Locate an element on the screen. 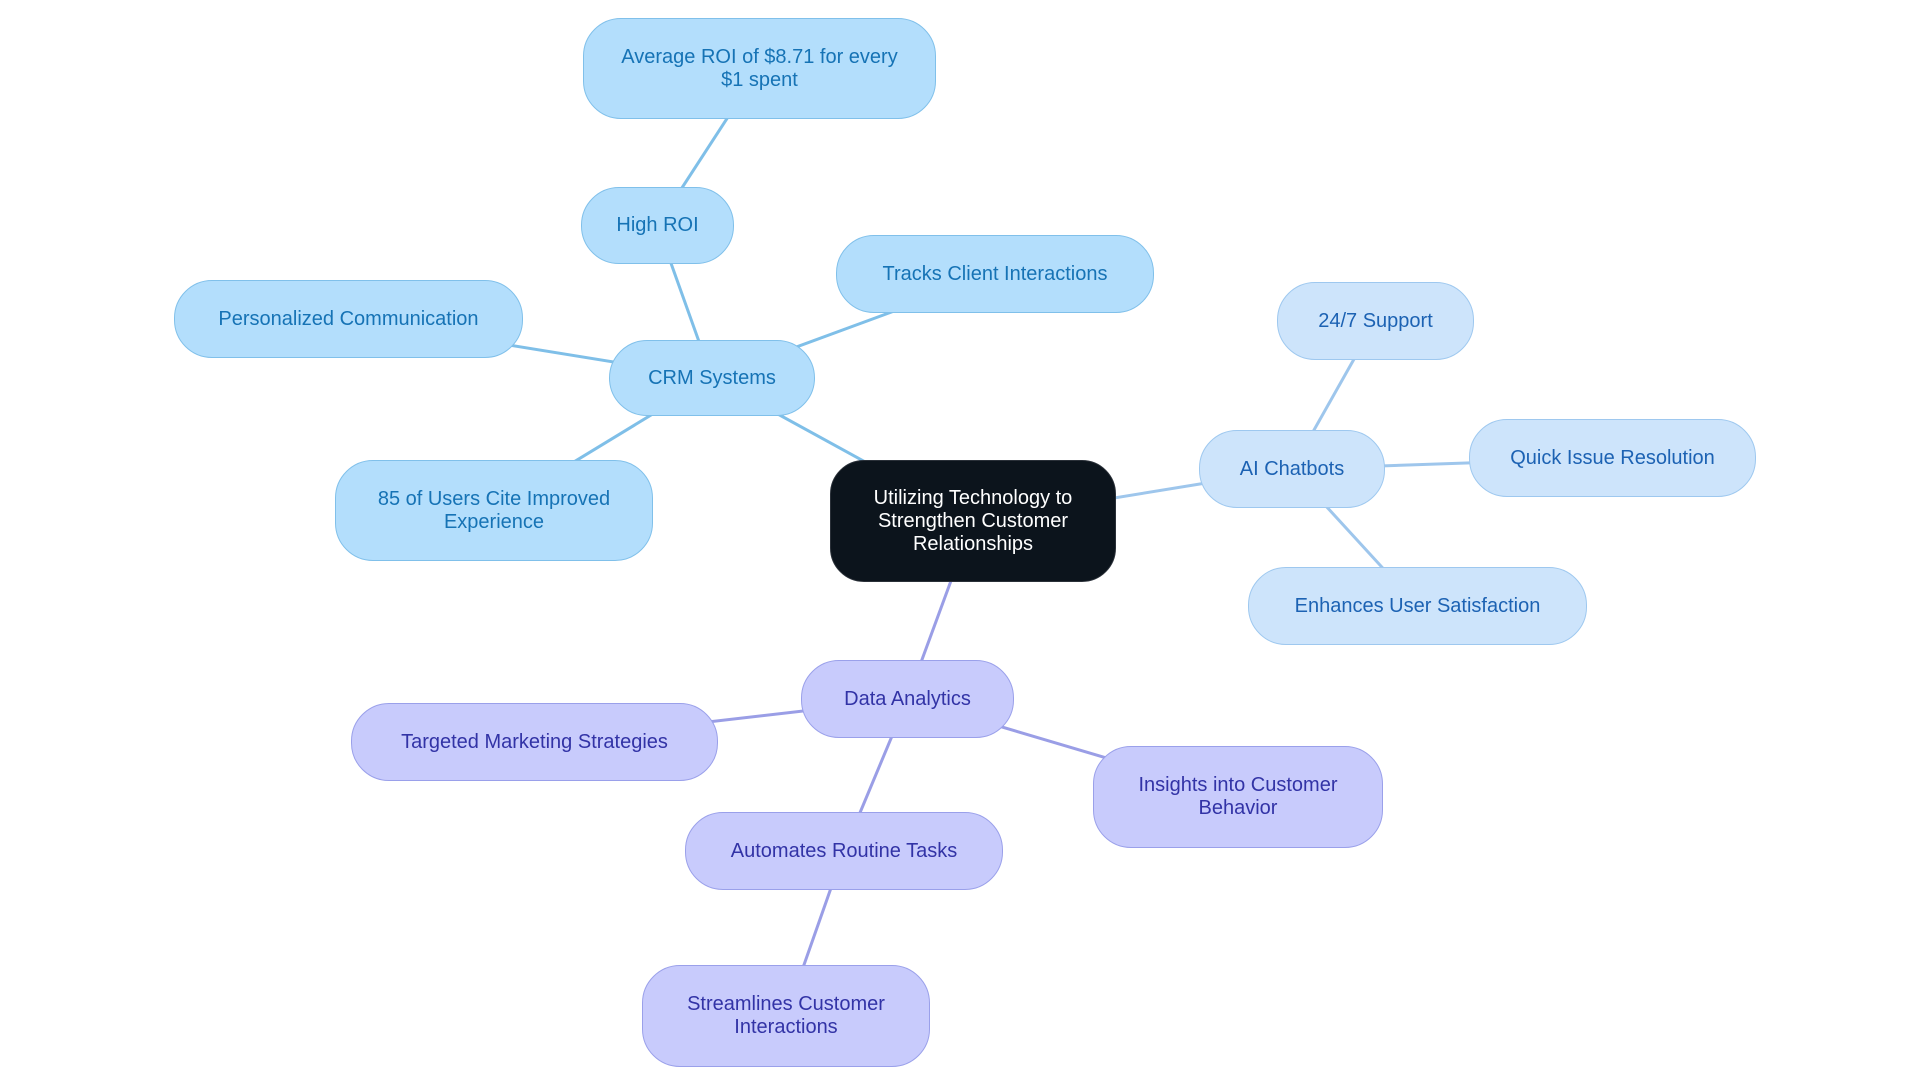 This screenshot has height=1083, width=1920. node-label: Enhances User Satisfaction is located at coordinates (1417, 605).